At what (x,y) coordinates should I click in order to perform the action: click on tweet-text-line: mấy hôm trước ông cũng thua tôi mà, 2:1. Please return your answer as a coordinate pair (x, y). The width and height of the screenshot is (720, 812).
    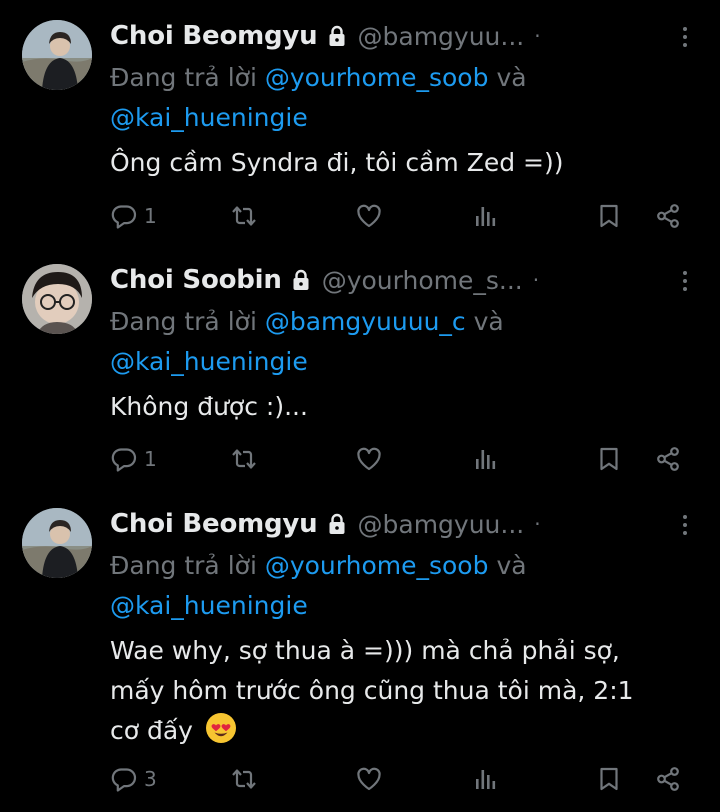
    Looking at the image, I should click on (372, 690).